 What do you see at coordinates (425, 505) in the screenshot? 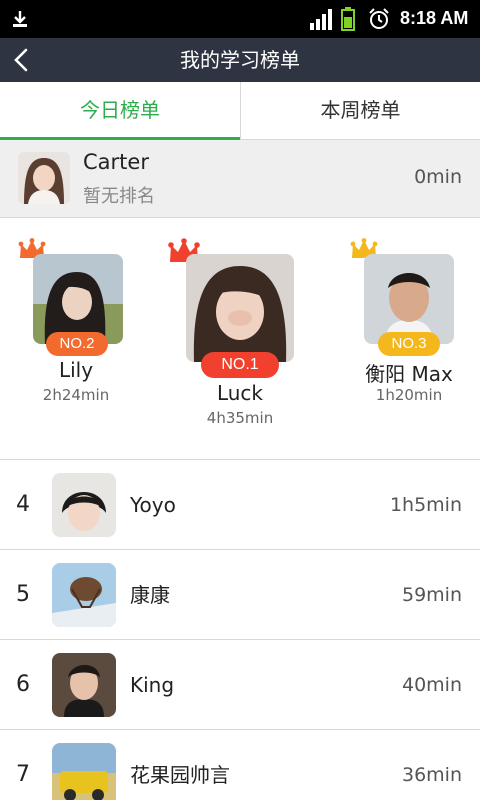
I see `study-time: 1h5min` at bounding box center [425, 505].